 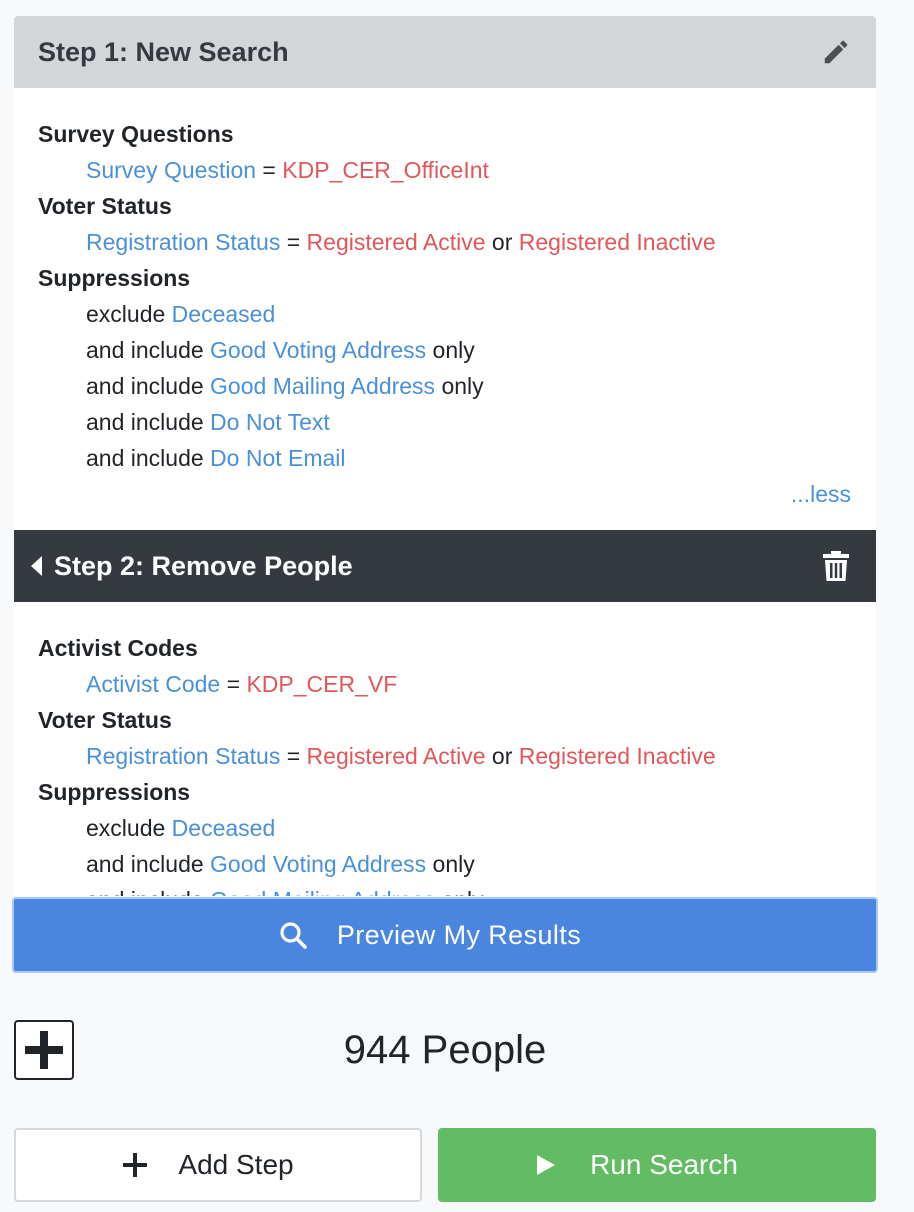 I want to click on run-search-label: Run Search, so click(x=664, y=1164).